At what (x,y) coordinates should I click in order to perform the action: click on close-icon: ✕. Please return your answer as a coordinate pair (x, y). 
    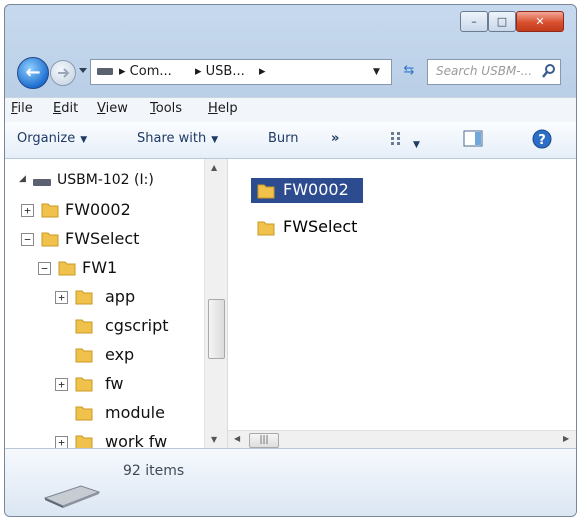
    Looking at the image, I should click on (540, 21).